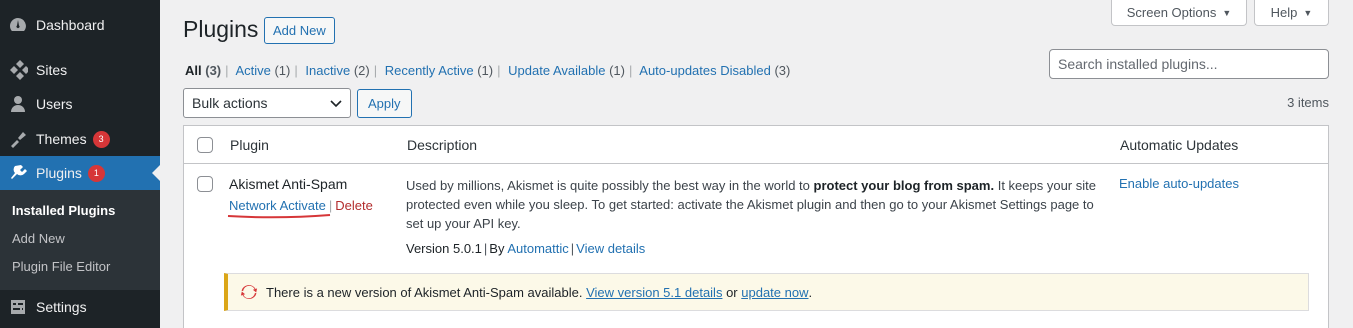 The height and width of the screenshot is (328, 1353). What do you see at coordinates (203, 70) in the screenshot?
I see `filter-all: All (3)` at bounding box center [203, 70].